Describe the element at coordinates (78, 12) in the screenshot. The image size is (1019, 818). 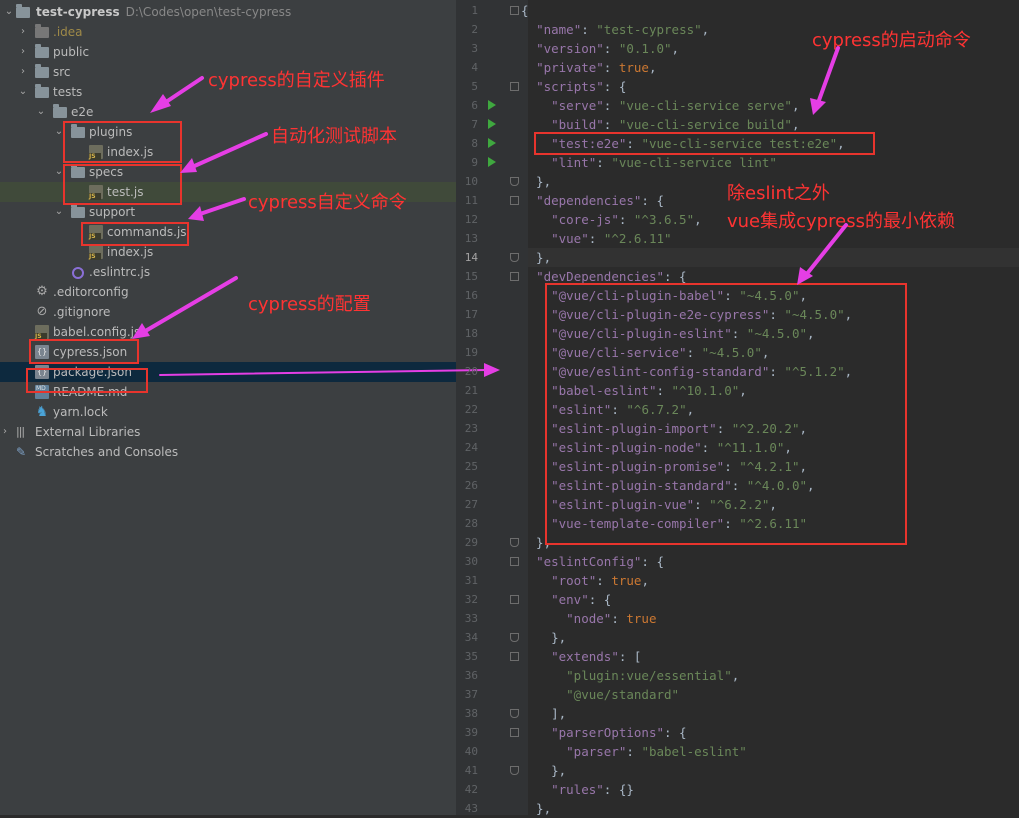
I see `root-folder-name: test-cypress` at that location.